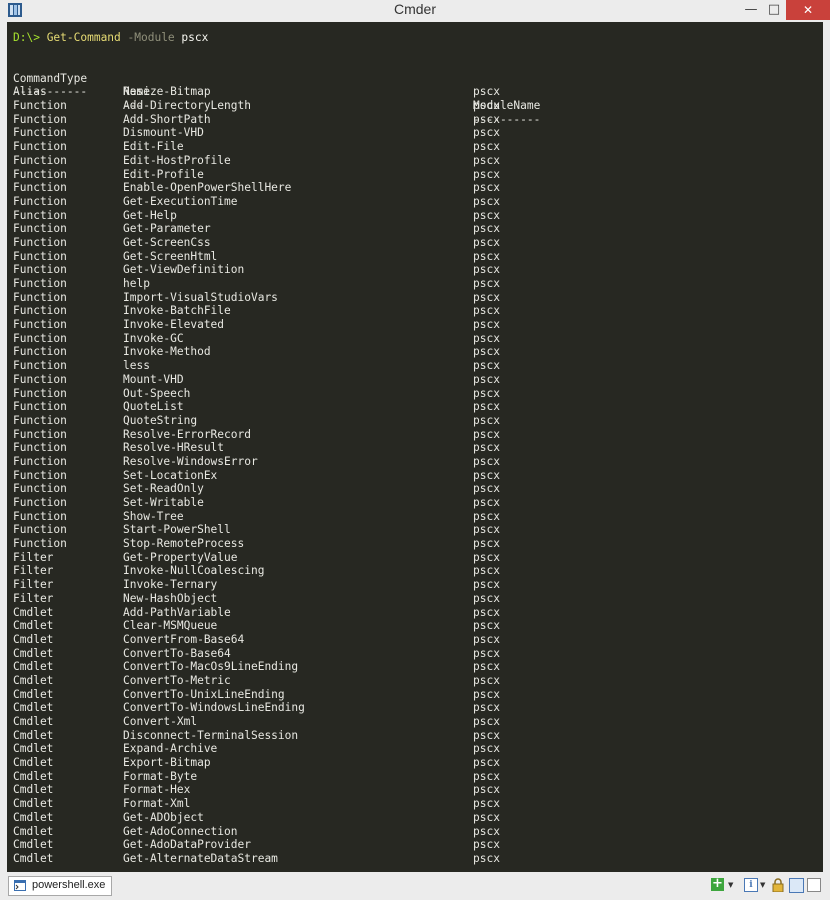 The height and width of the screenshot is (900, 830). What do you see at coordinates (762, 885) in the screenshot?
I see `info-dropdown-icon: ▼` at bounding box center [762, 885].